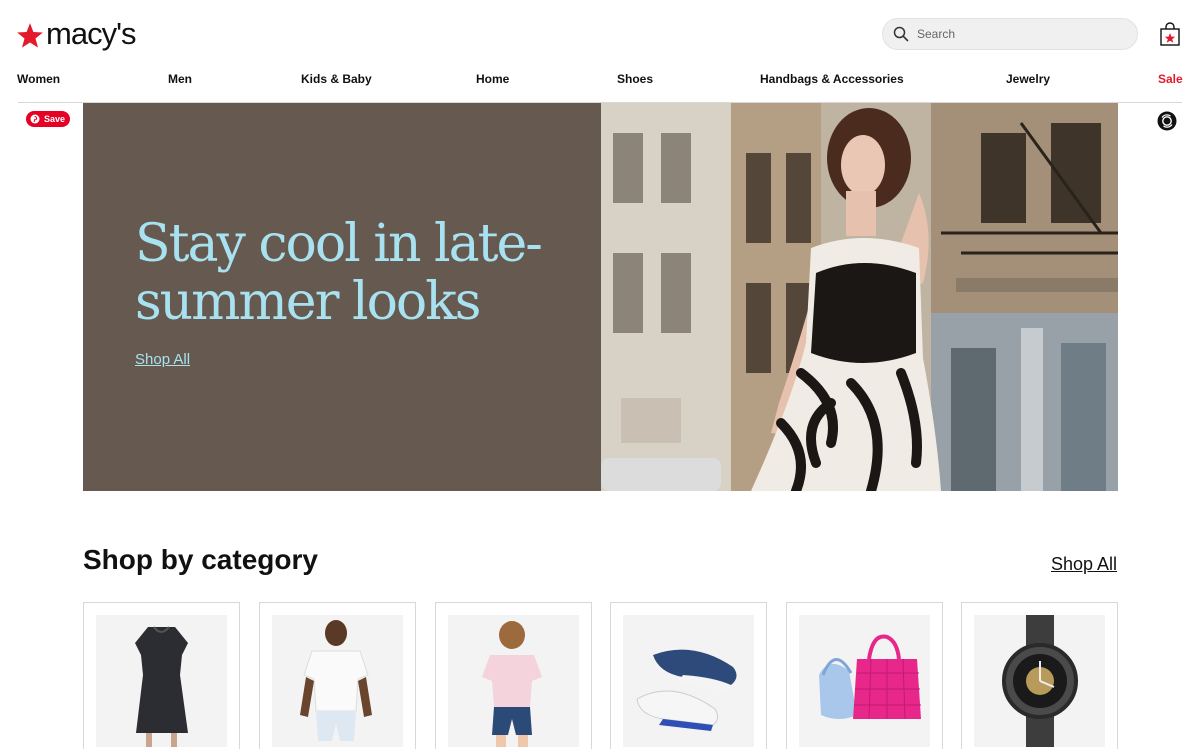 The width and height of the screenshot is (1200, 749). I want to click on shop-by-category-title: Shop by category, so click(200, 559).